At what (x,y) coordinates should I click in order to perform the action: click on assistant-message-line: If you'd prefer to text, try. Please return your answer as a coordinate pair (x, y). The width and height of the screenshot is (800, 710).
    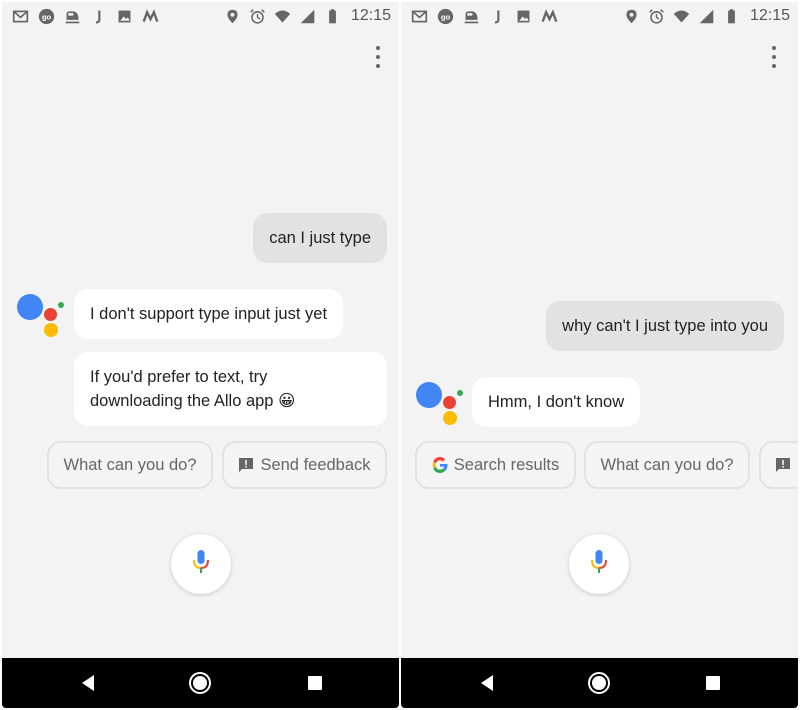
    Looking at the image, I should click on (179, 377).